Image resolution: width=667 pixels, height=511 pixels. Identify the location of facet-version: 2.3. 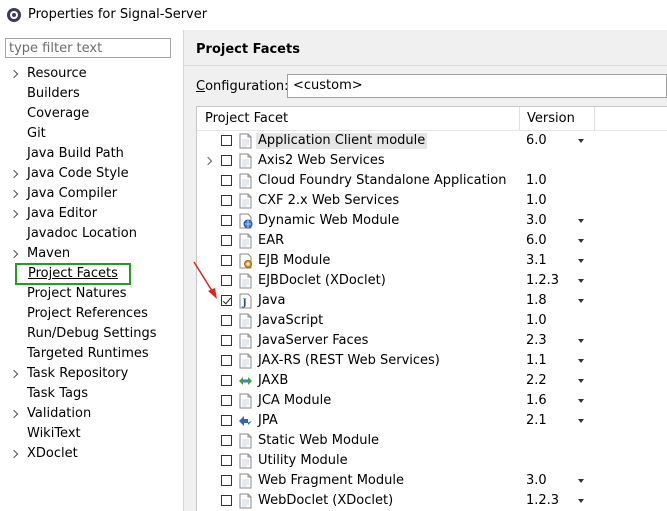
(536, 341).